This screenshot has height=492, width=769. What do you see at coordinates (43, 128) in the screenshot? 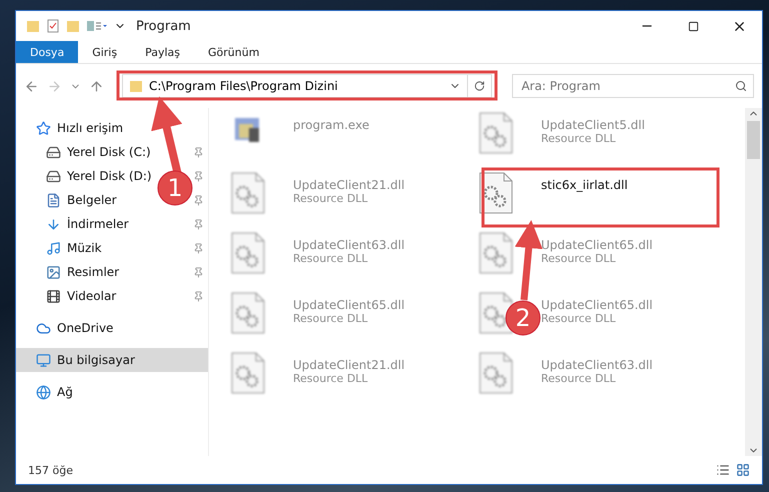
I see `star-icon` at bounding box center [43, 128].